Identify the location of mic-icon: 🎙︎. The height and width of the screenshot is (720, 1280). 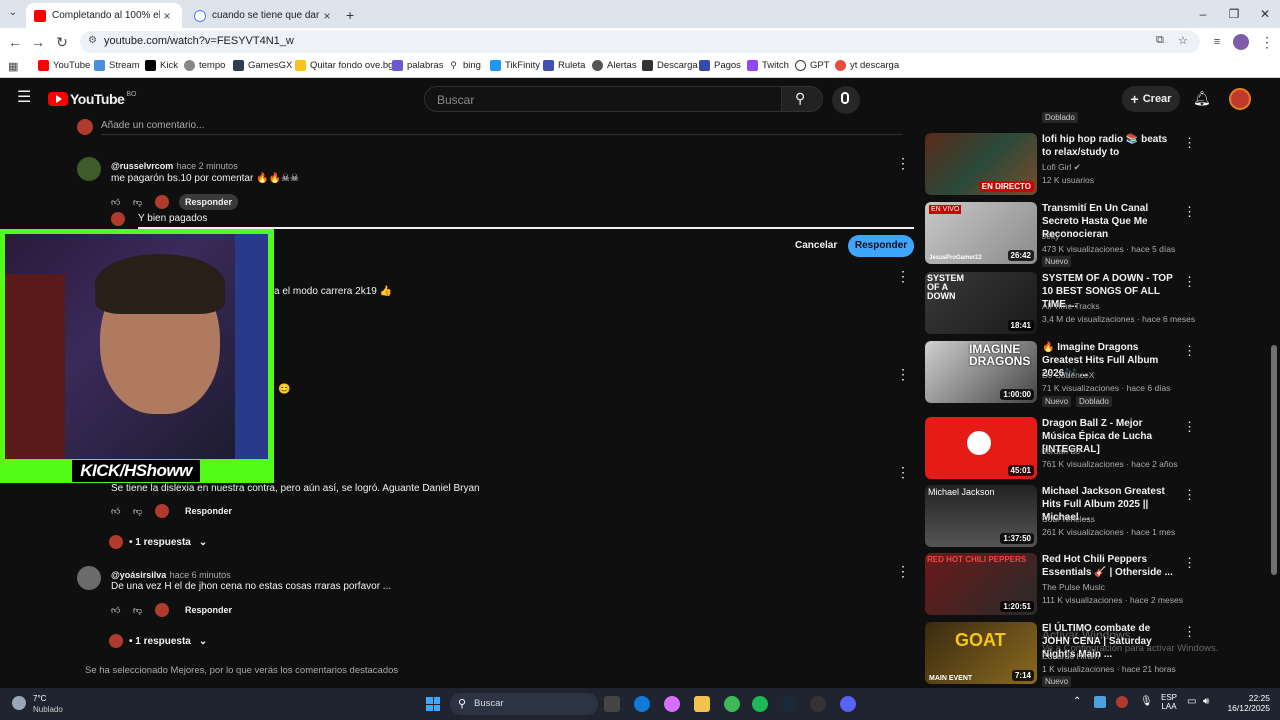
(1146, 701).